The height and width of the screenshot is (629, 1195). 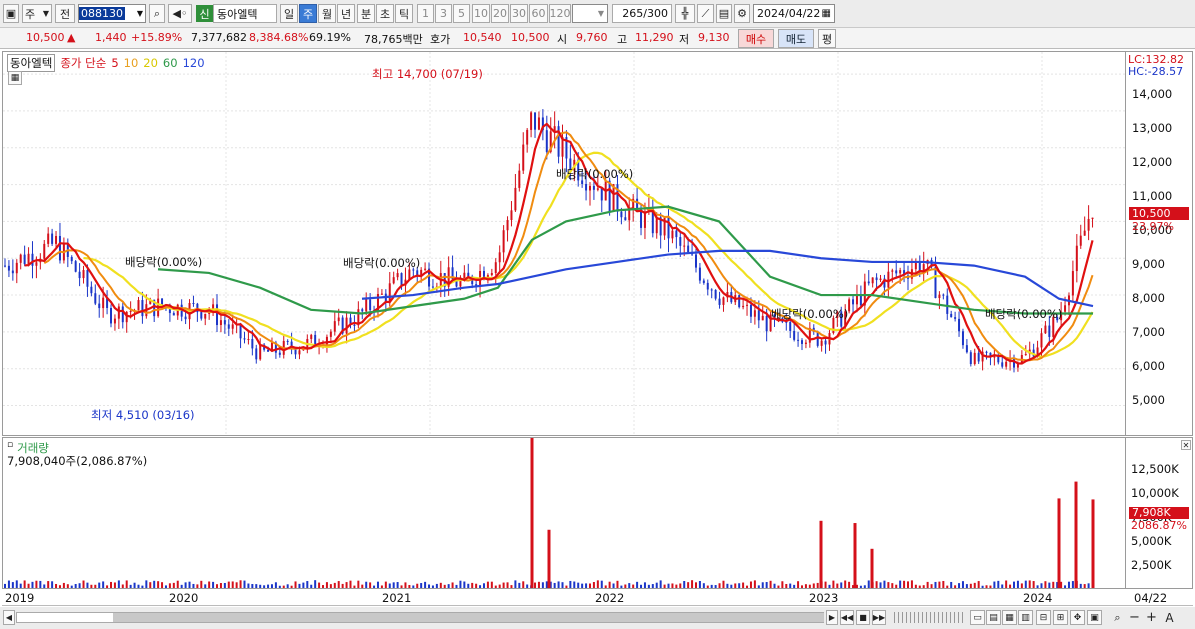 I want to click on scroll-thumb, so click(x=468, y=617).